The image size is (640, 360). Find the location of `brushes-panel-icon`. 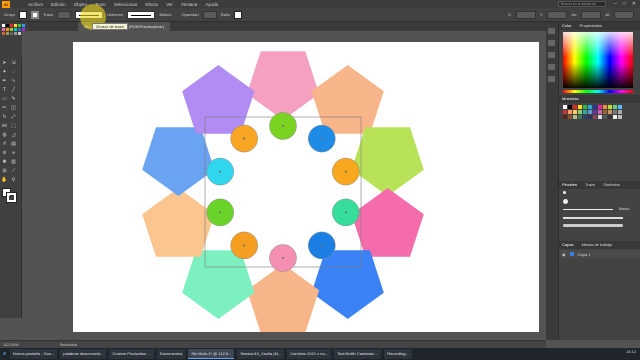

brushes-panel-icon is located at coordinates (551, 67).